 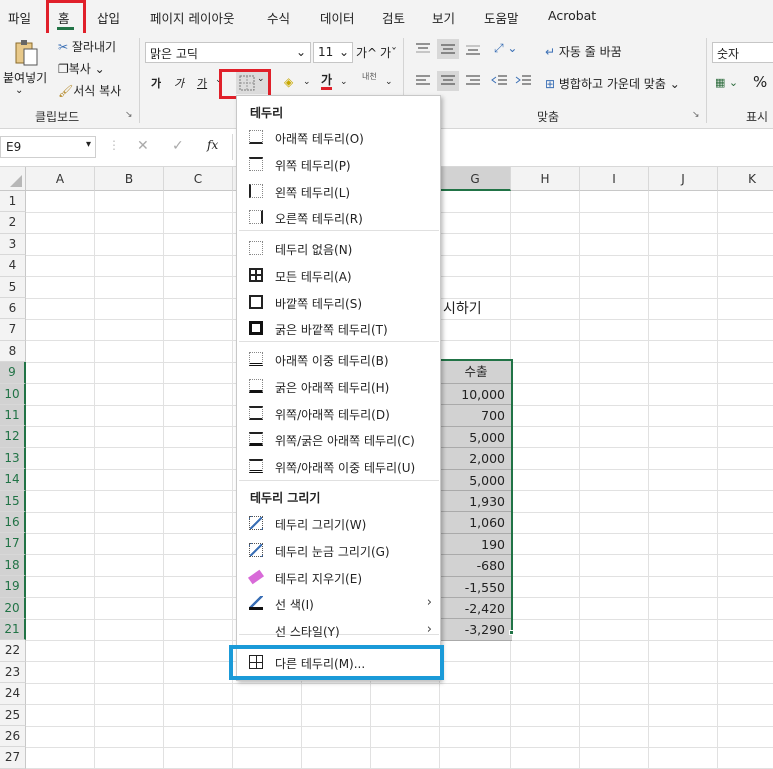 I want to click on row-header-2: 2, so click(x=13, y=223).